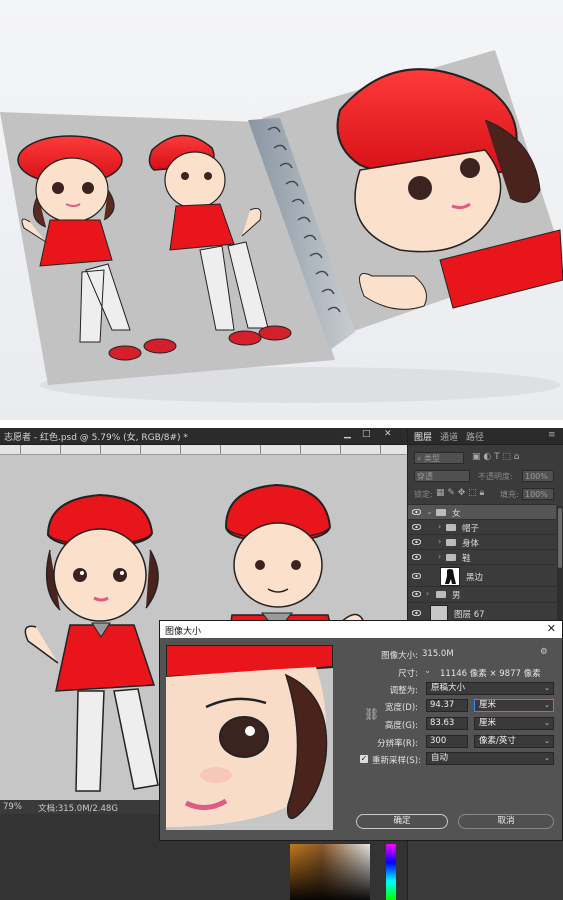 This screenshot has width=563, height=900. What do you see at coordinates (366, 434) in the screenshot?
I see `maximize-icon: □` at bounding box center [366, 434].